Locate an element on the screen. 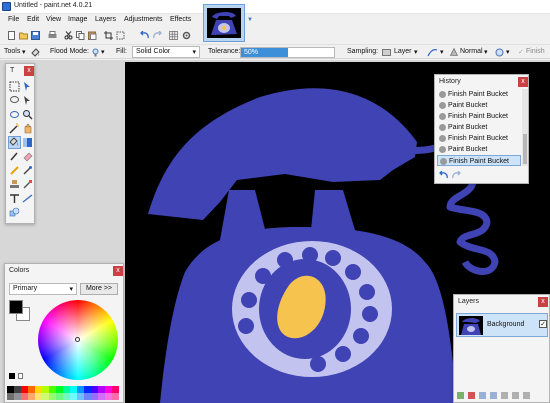 The height and width of the screenshot is (403, 550). menu-edit: Edit is located at coordinates (33, 19).